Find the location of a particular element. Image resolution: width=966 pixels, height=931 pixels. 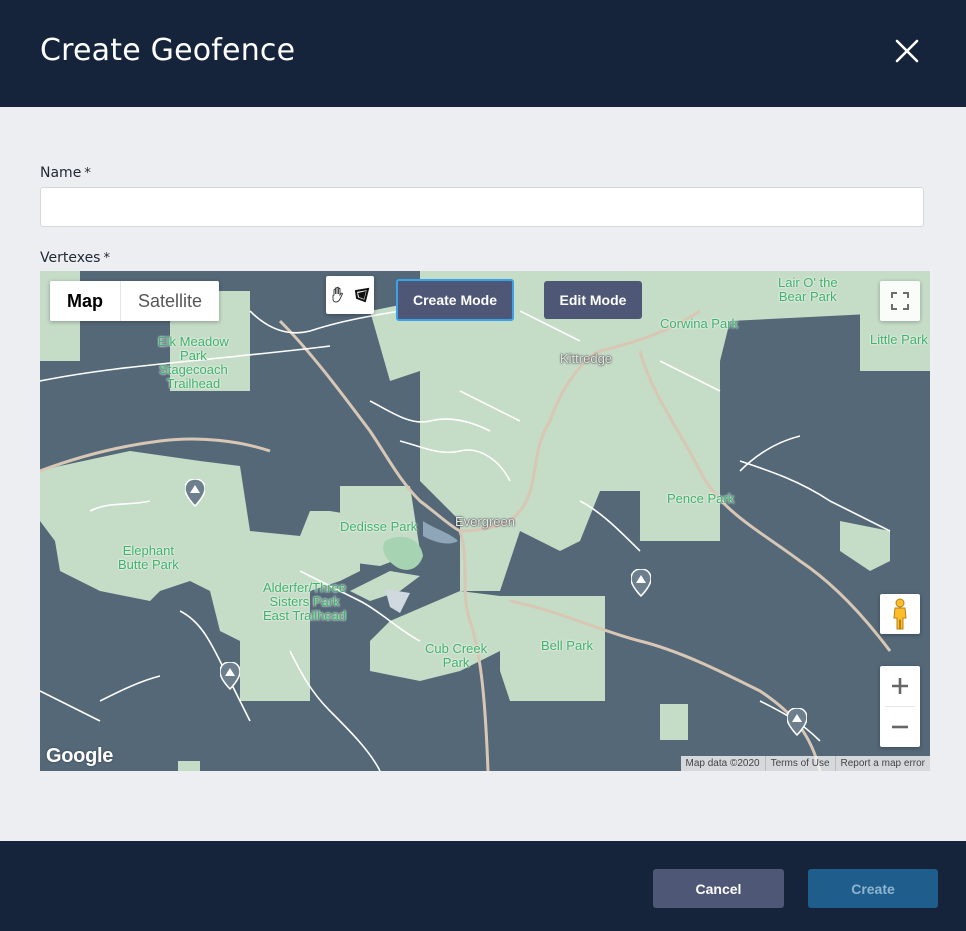

vertexes-label: Vertexes * is located at coordinates (75, 258).